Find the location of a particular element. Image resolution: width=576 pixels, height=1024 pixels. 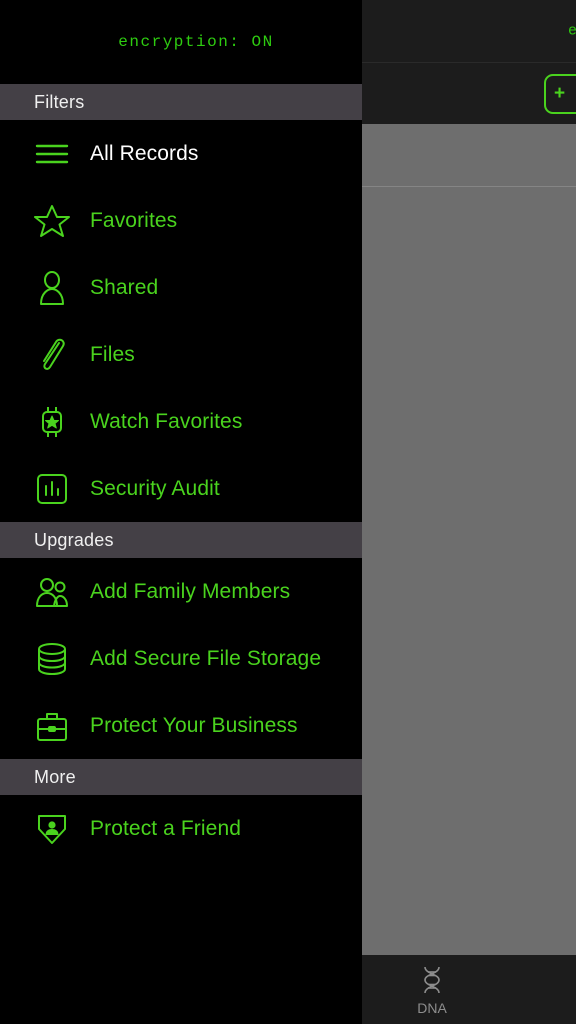

sidebar-item-security-audit: Security Audit is located at coordinates (181, 488).